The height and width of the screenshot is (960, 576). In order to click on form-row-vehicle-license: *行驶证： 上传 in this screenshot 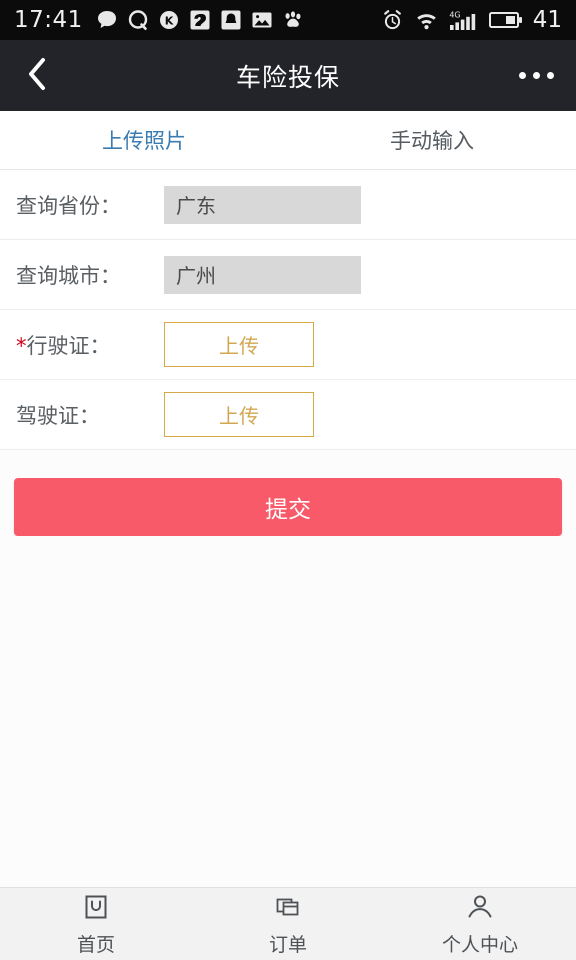, I will do `click(288, 345)`.